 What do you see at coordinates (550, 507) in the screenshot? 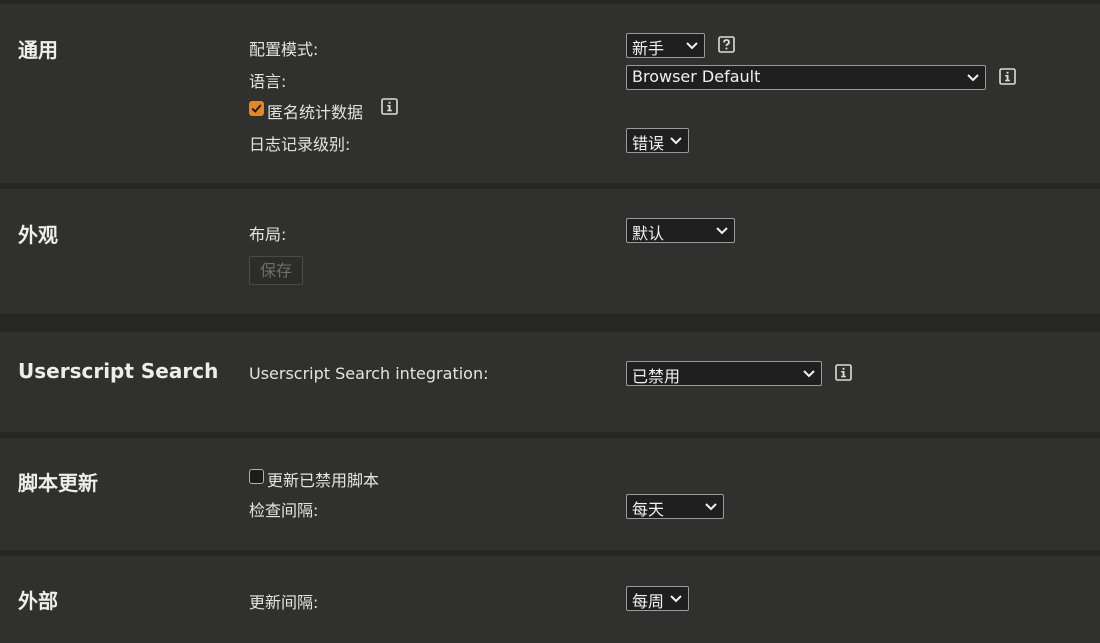
I see `row-check-interval: 检查间隔: 每天` at bounding box center [550, 507].